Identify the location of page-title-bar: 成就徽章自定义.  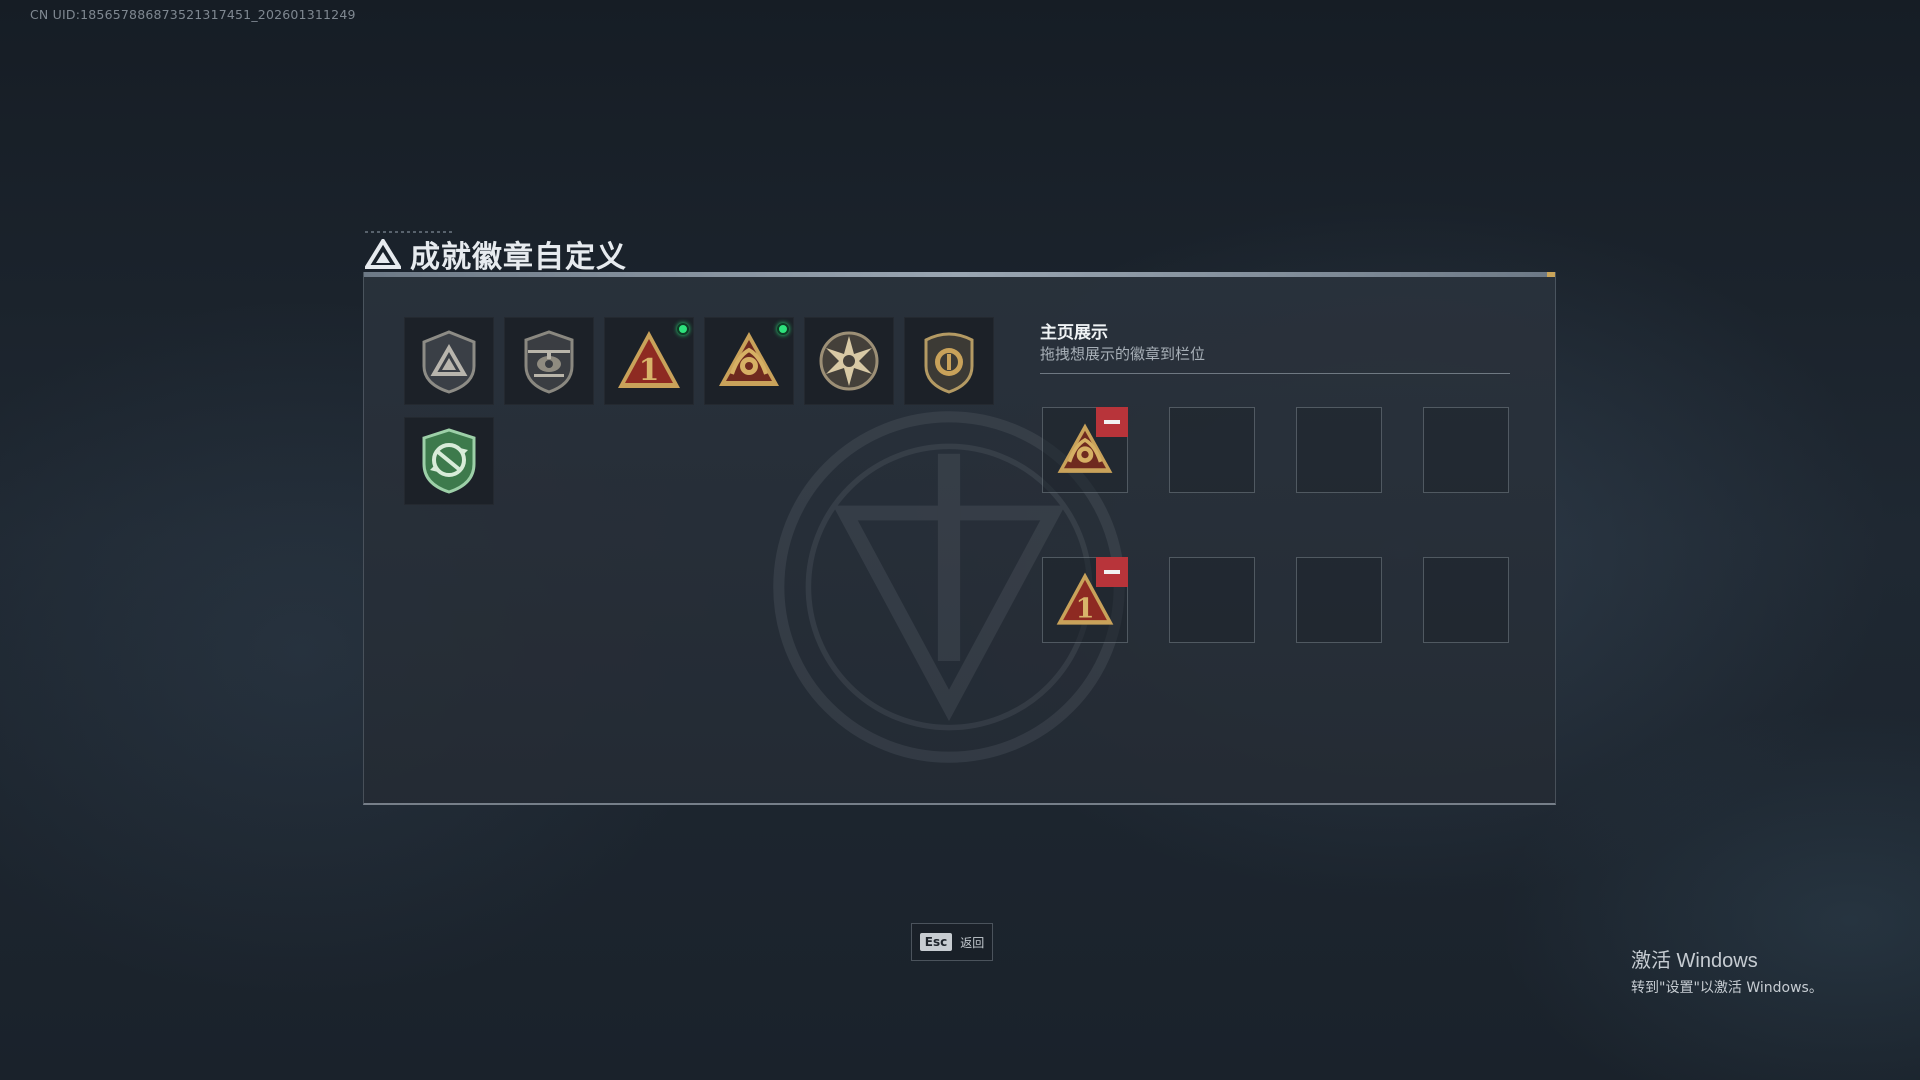
(496, 253).